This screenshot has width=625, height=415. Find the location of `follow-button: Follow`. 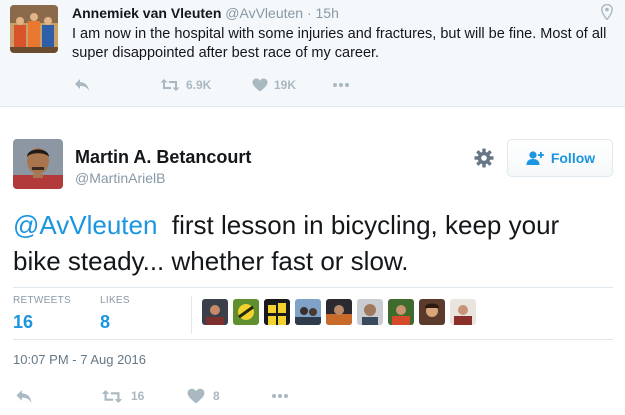

follow-button: Follow is located at coordinates (560, 158).